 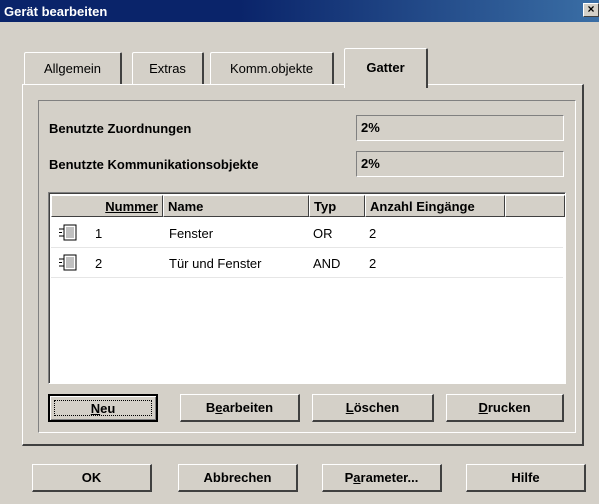 What do you see at coordinates (99, 263) in the screenshot?
I see `cell-nummer: 2` at bounding box center [99, 263].